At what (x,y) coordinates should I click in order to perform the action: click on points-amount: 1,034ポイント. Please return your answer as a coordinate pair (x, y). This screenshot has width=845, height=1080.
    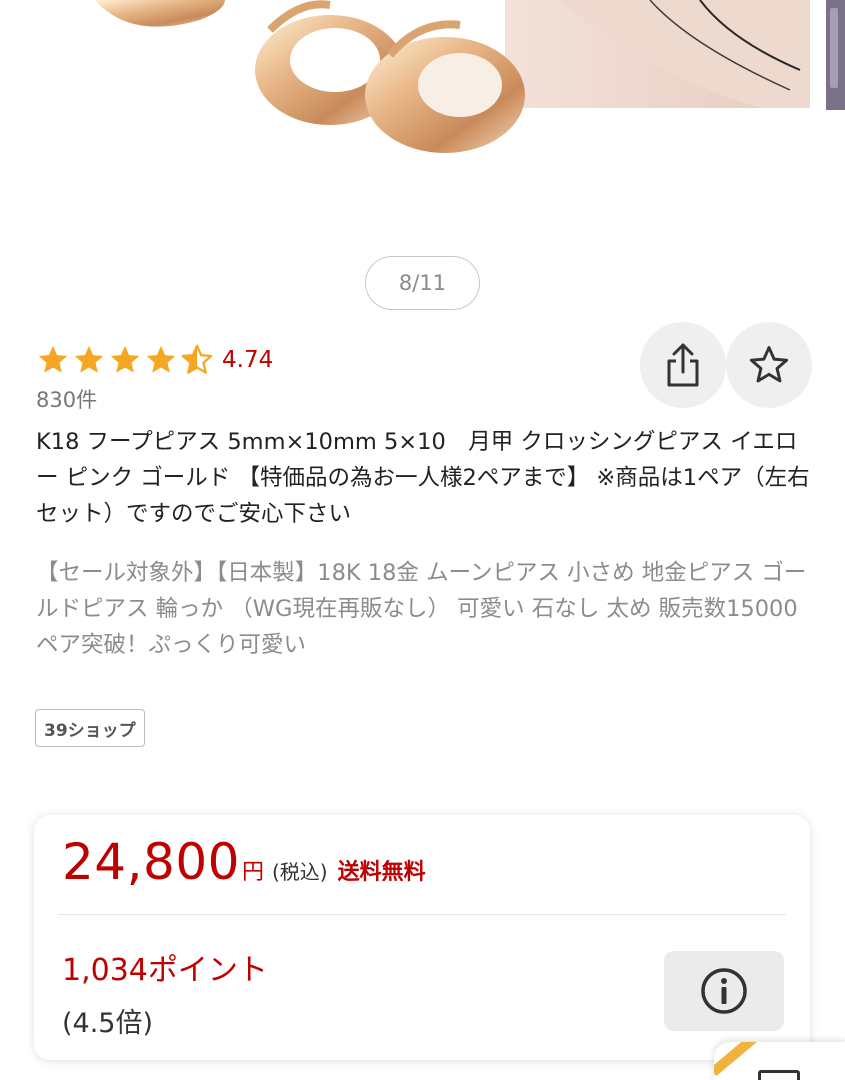
    Looking at the image, I should click on (165, 970).